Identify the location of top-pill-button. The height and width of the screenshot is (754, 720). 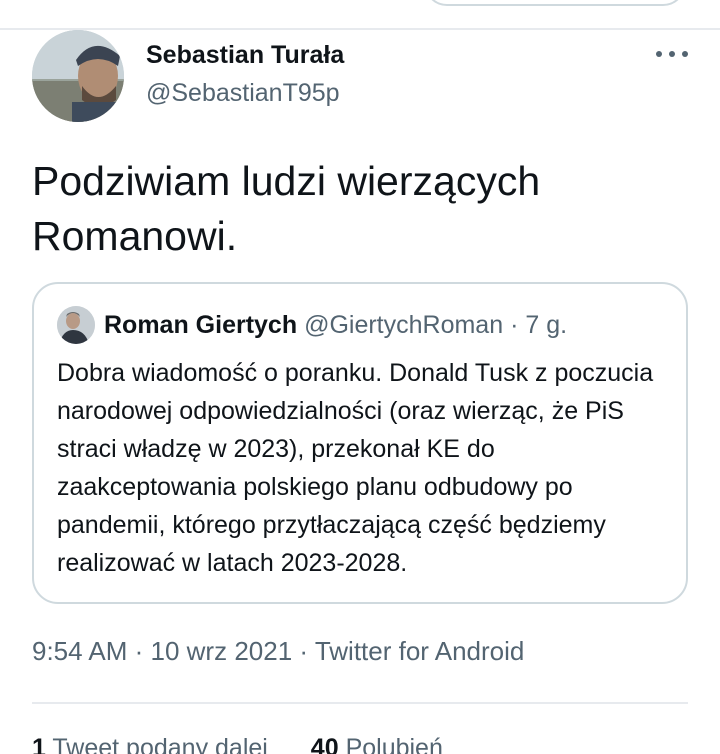
(555, 3).